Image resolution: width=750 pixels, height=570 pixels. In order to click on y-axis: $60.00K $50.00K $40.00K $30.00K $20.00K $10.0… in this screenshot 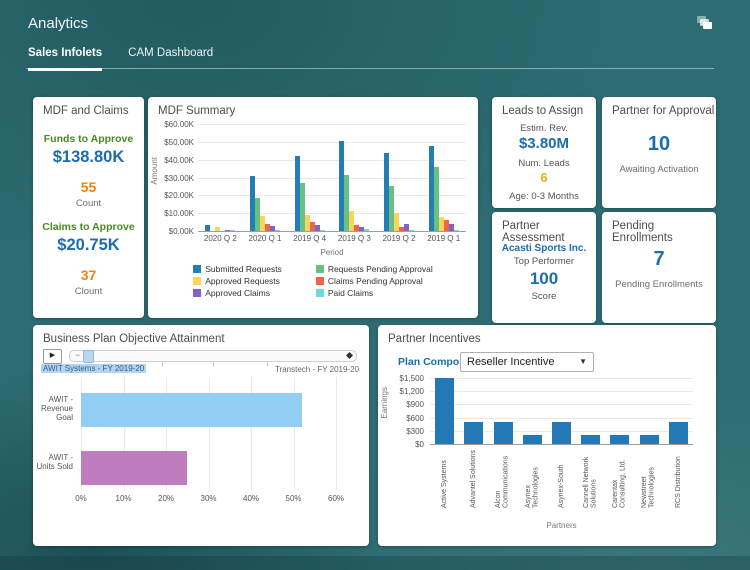, I will do `click(178, 178)`.